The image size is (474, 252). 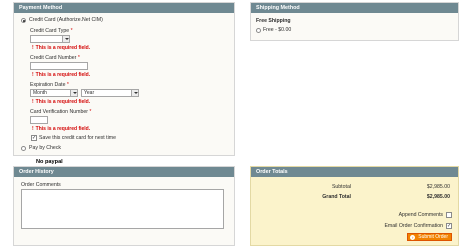 I want to click on card-type-error: ! This is a required field., so click(x=61, y=48).